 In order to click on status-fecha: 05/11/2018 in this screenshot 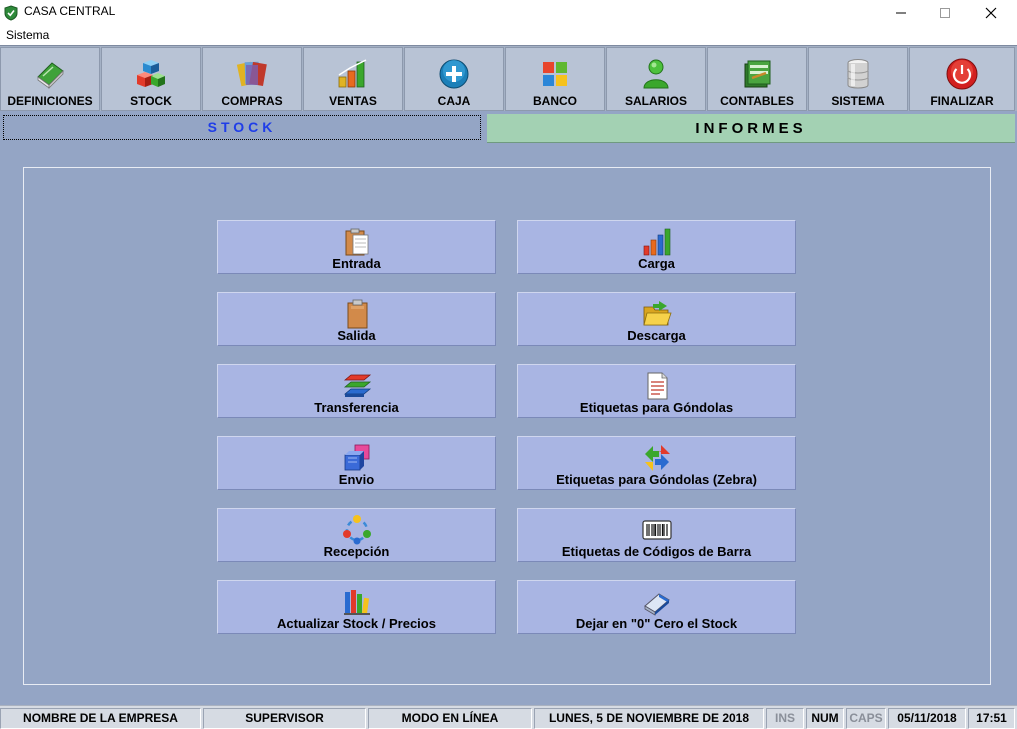, I will do `click(927, 718)`.